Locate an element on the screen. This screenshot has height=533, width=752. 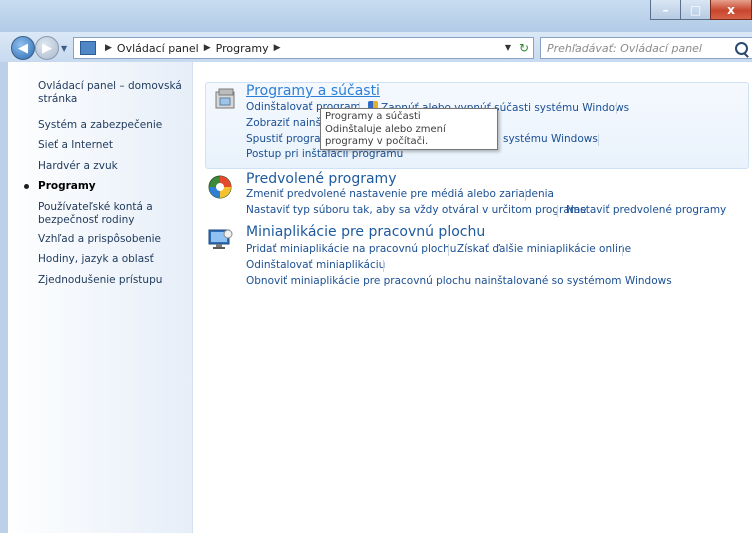
category-title-default-programs: Predvolené programy is located at coordinates (321, 179).